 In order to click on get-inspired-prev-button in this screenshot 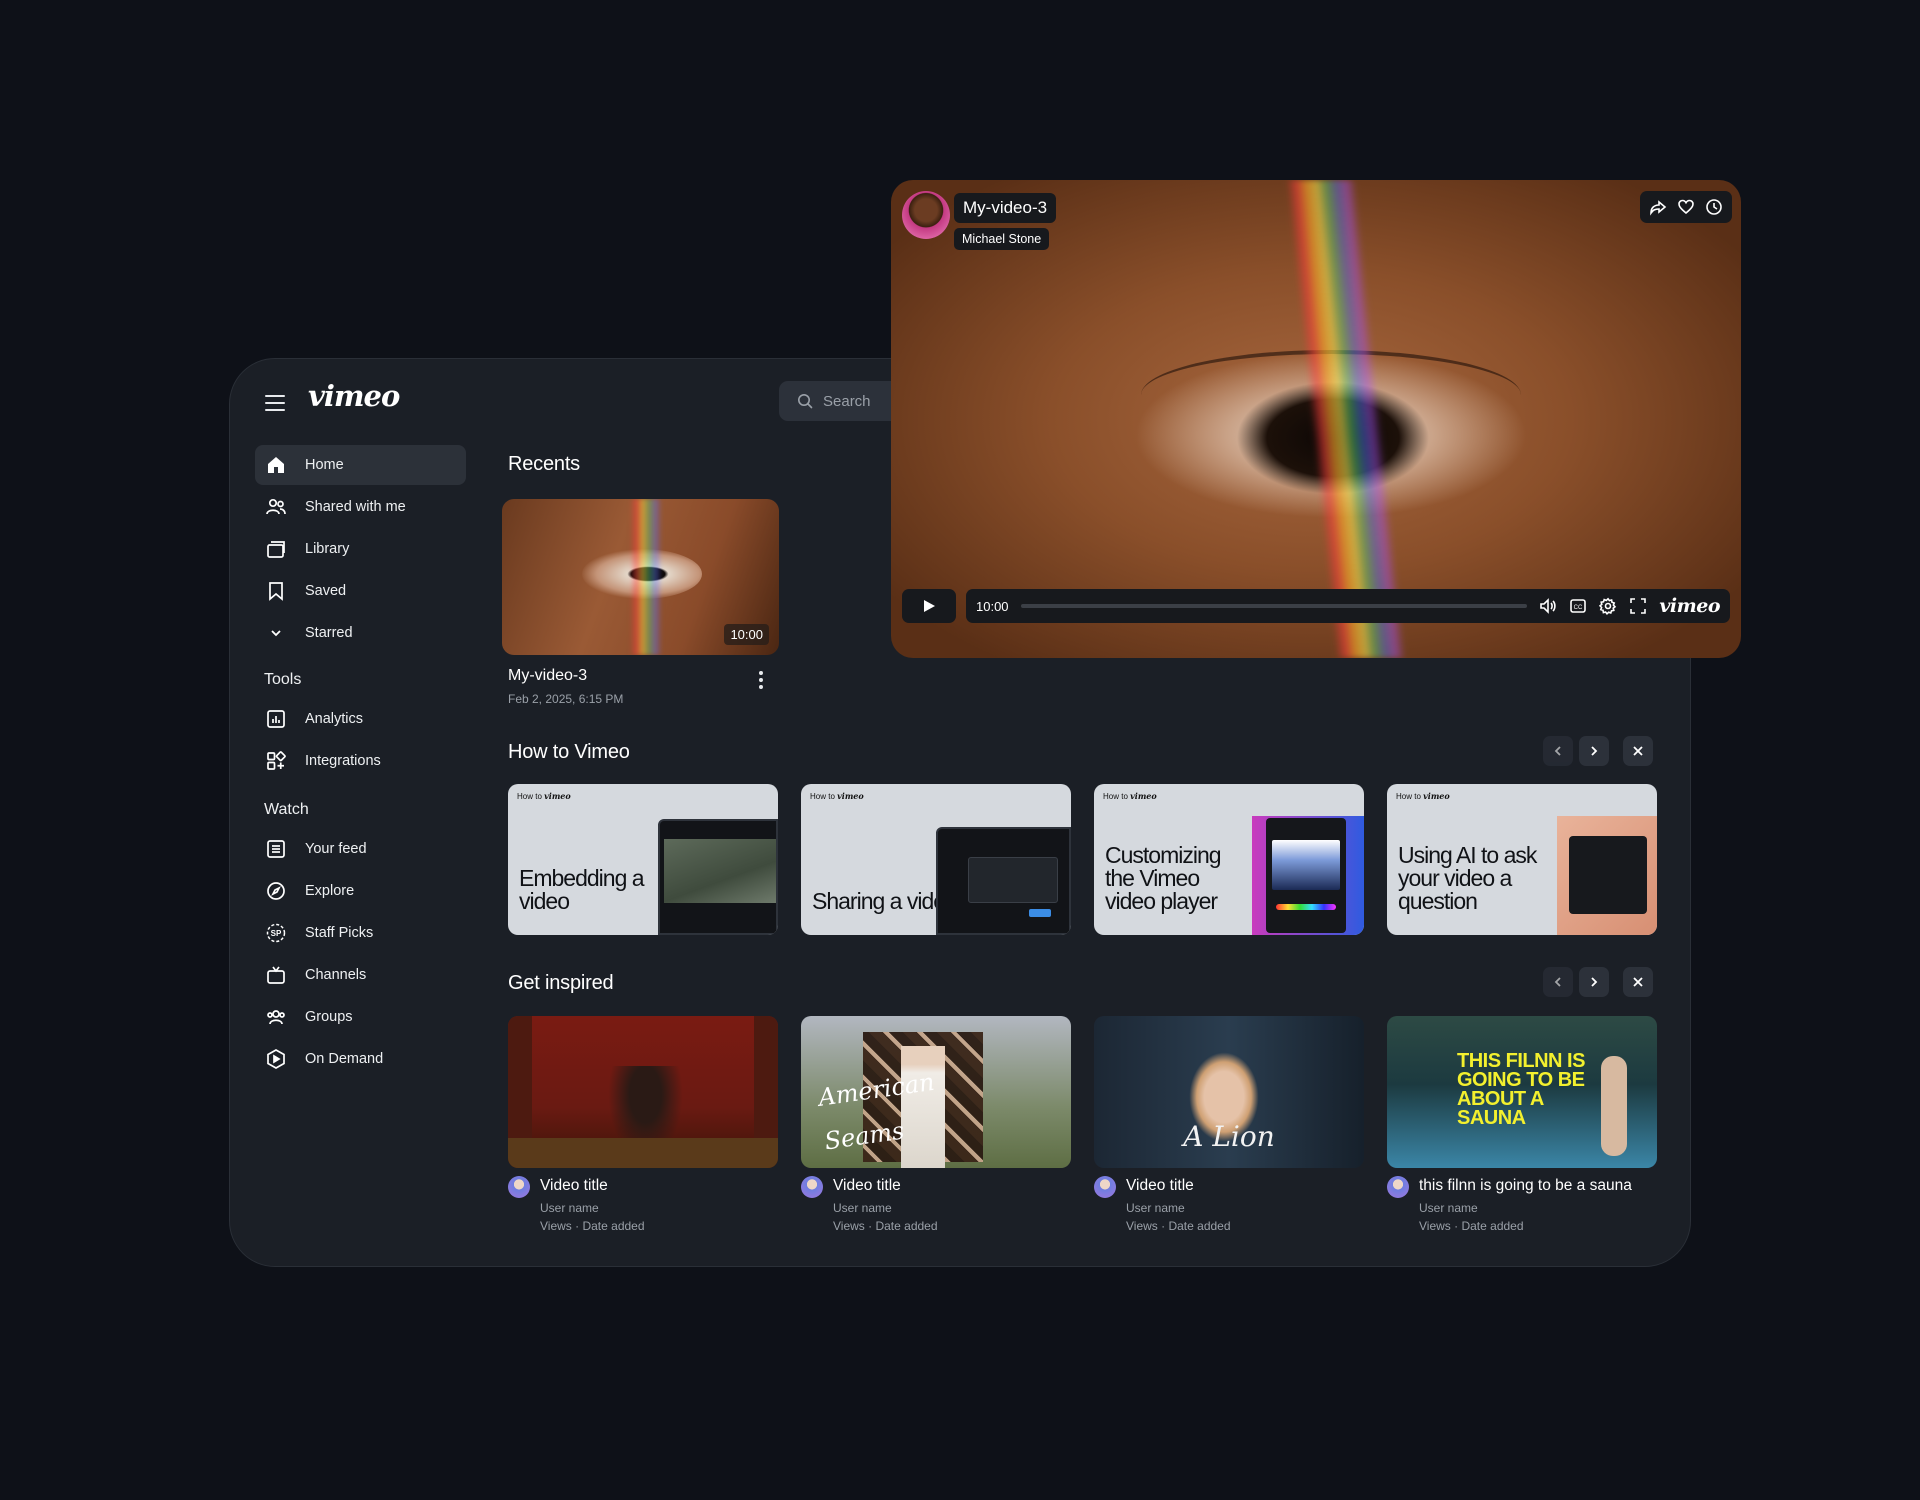, I will do `click(1558, 982)`.